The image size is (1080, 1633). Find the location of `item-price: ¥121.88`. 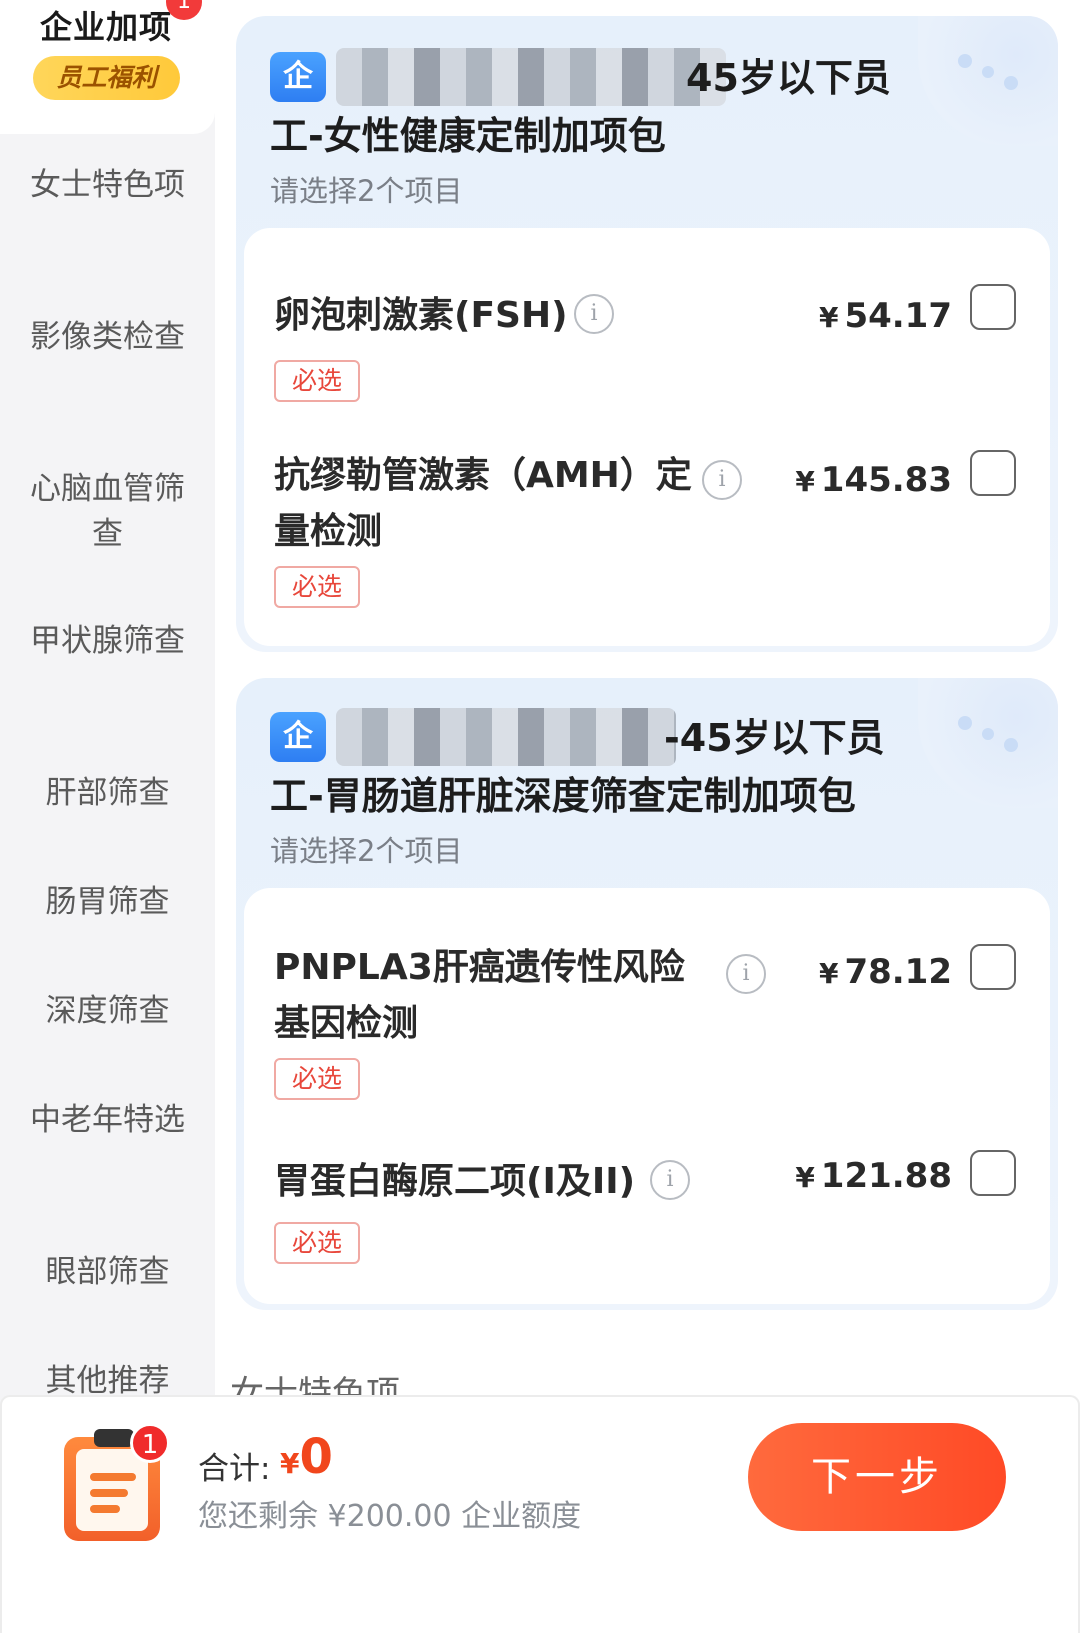

item-price: ¥121.88 is located at coordinates (873, 1176).